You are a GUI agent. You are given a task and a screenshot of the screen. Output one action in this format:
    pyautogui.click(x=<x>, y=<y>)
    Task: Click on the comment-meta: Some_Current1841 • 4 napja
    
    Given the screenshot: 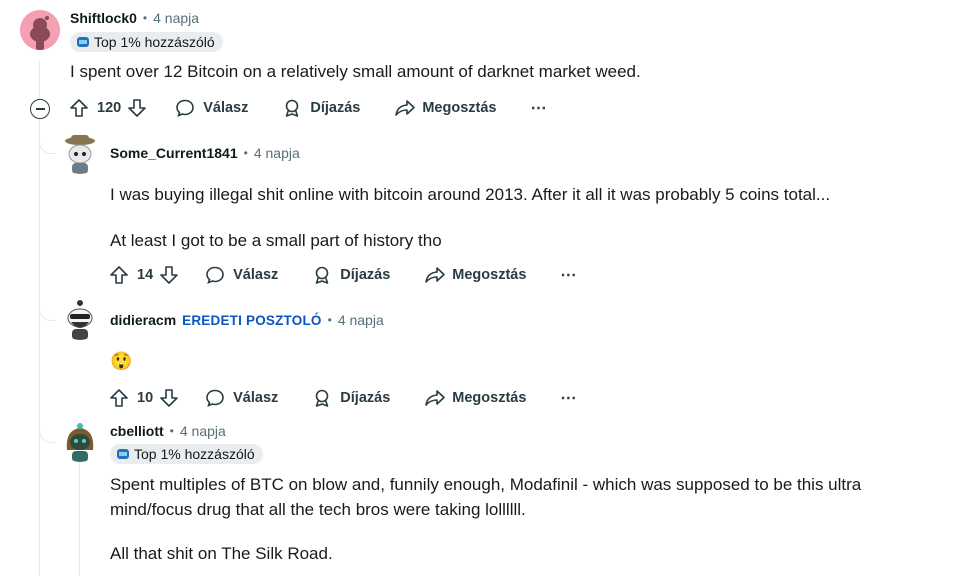 What is the action you would take?
    pyautogui.click(x=205, y=153)
    